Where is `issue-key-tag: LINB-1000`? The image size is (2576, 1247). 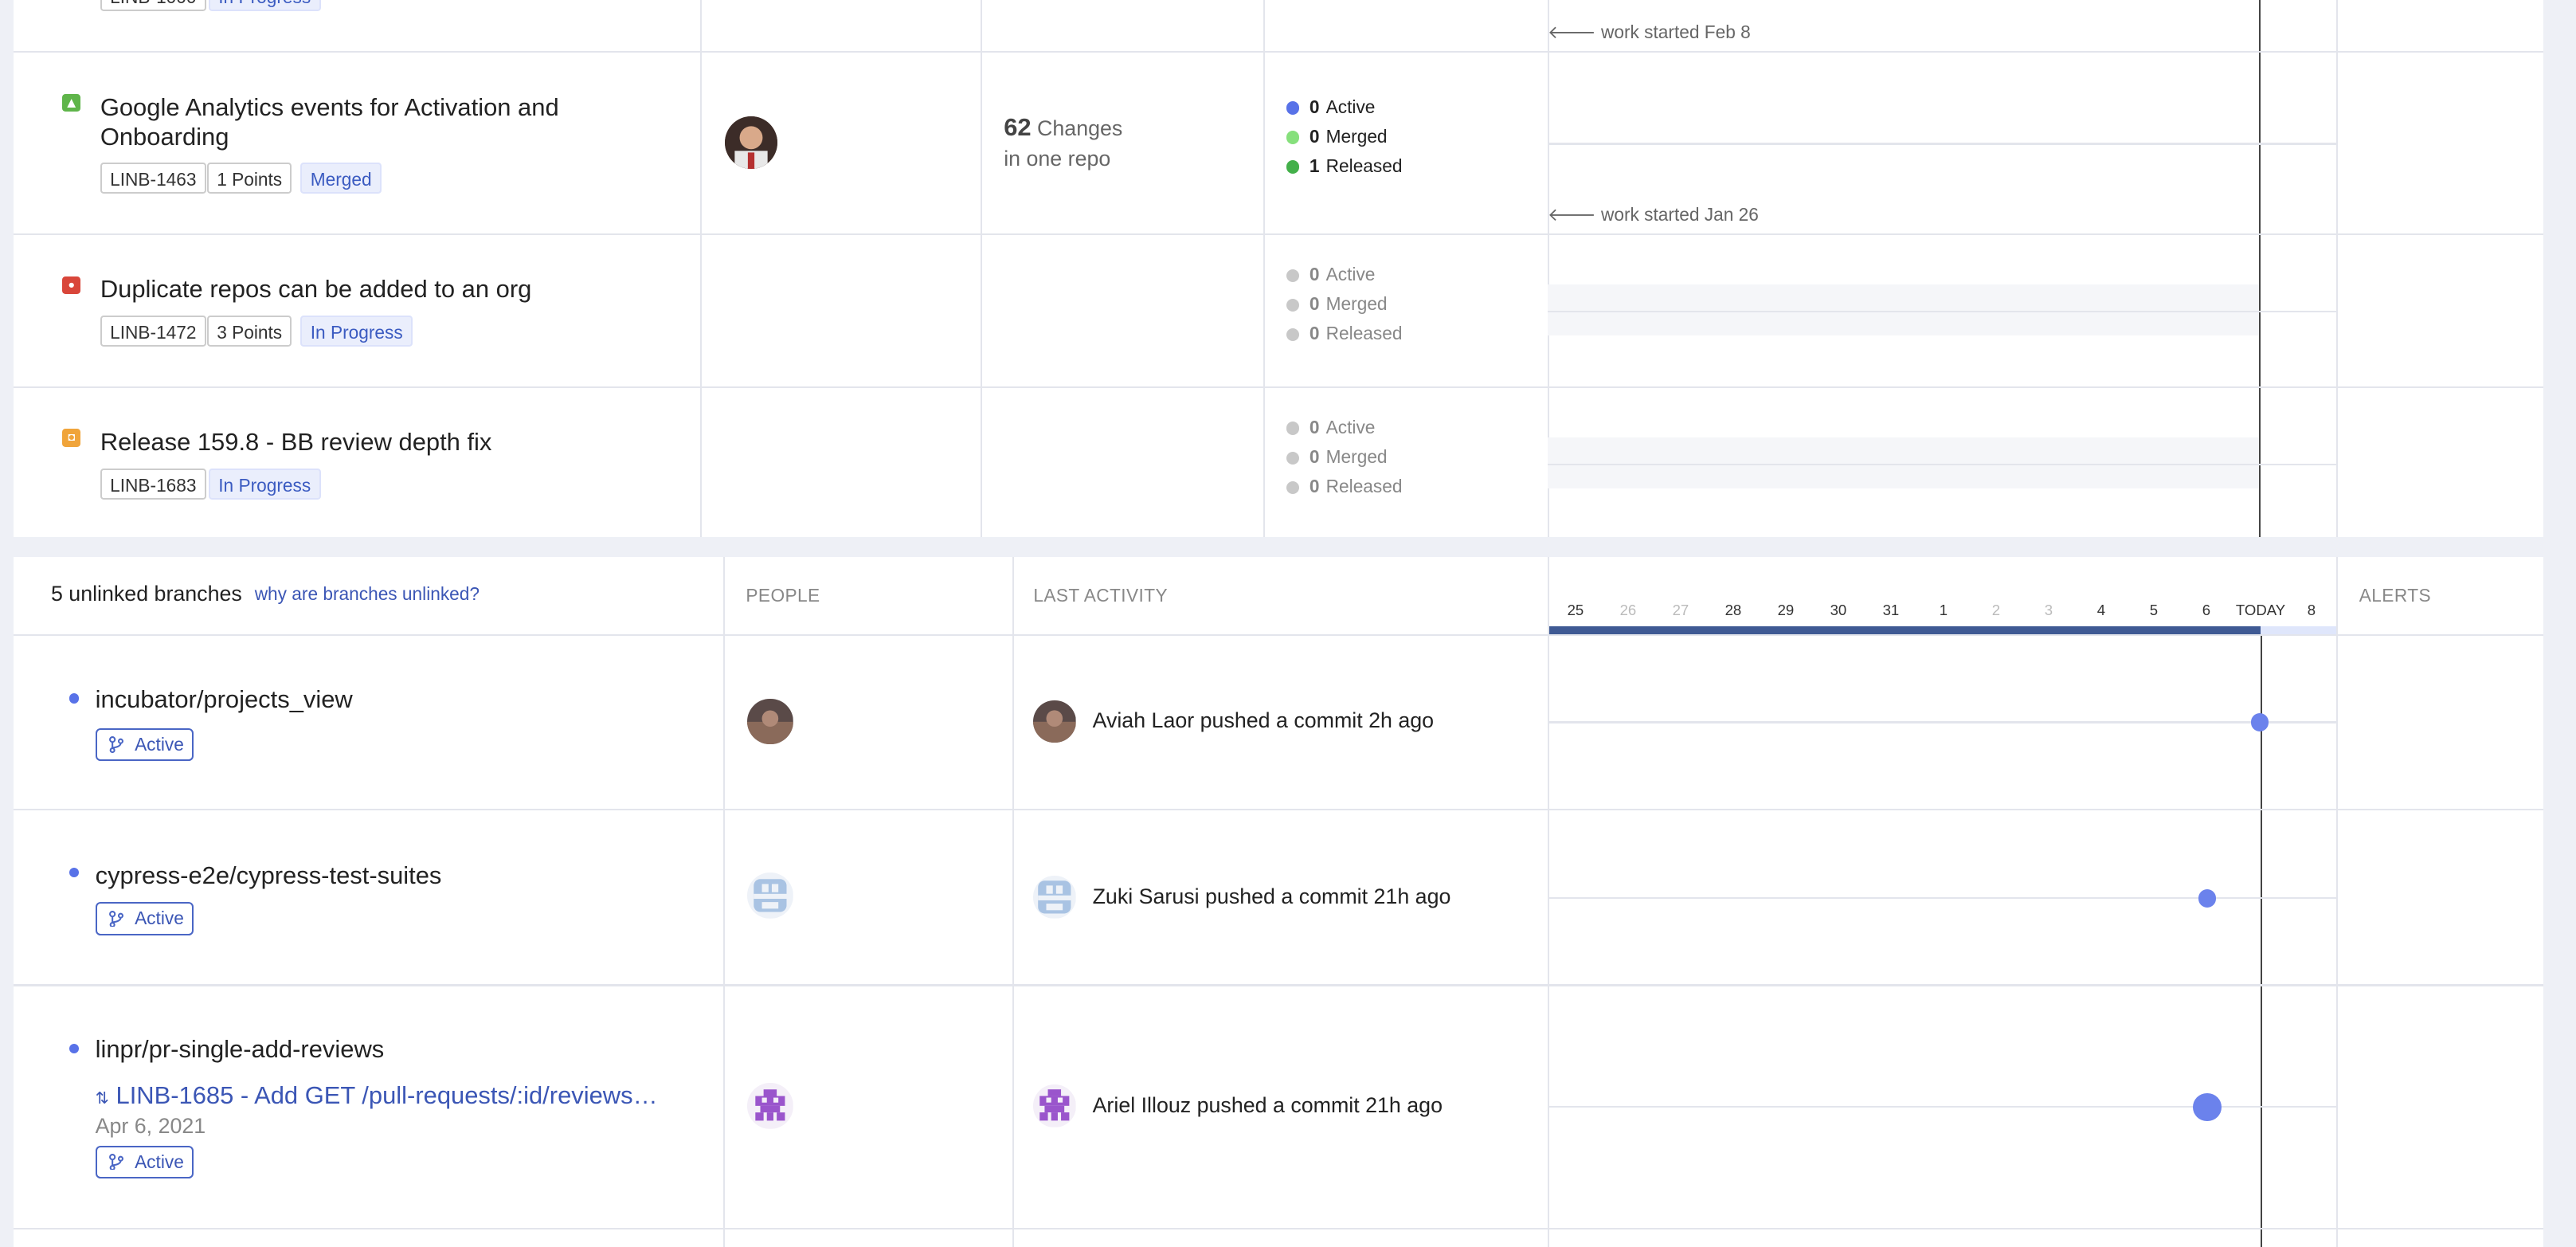
issue-key-tag: LINB-1000 is located at coordinates (153, 6).